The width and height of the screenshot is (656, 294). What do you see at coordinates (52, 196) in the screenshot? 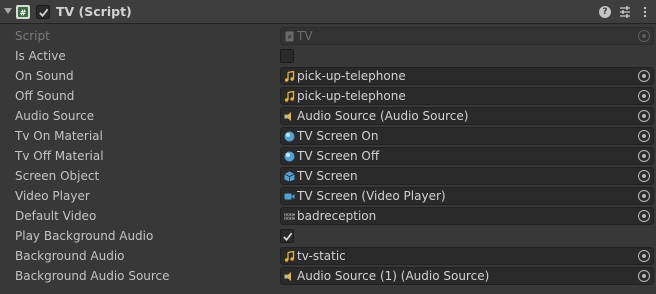
I see `field-label: Video Player` at bounding box center [52, 196].